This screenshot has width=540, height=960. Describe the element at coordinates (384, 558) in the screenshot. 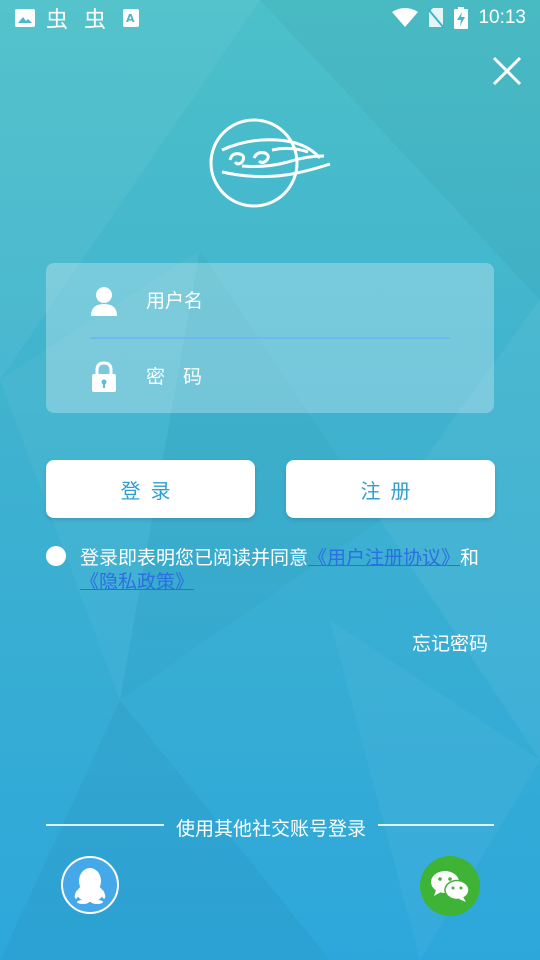

I see `user-agreement-link: 《用户注册协议》` at that location.